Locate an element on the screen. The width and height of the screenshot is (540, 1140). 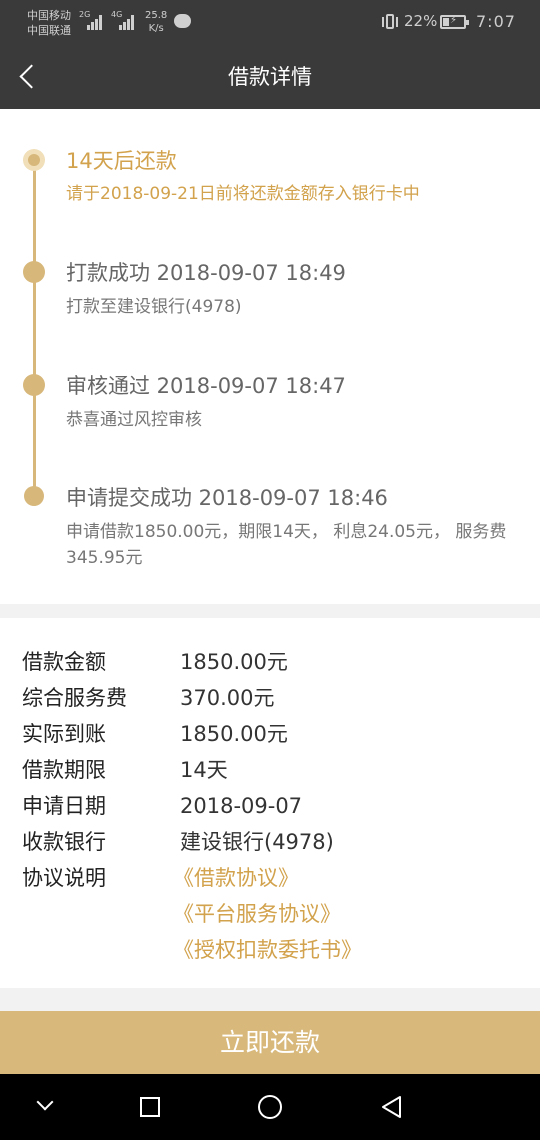
detail-row-term: 借款期限 14天 is located at coordinates (270, 770).